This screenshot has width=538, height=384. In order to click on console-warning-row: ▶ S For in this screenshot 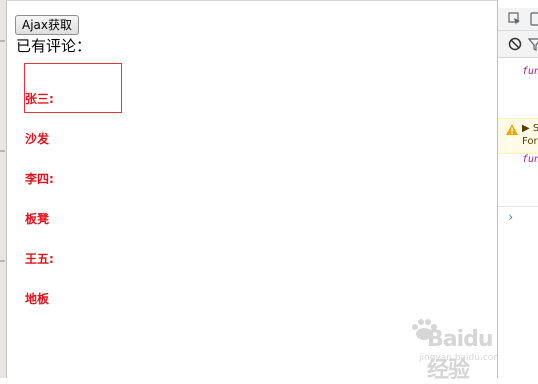, I will do `click(518, 136)`.